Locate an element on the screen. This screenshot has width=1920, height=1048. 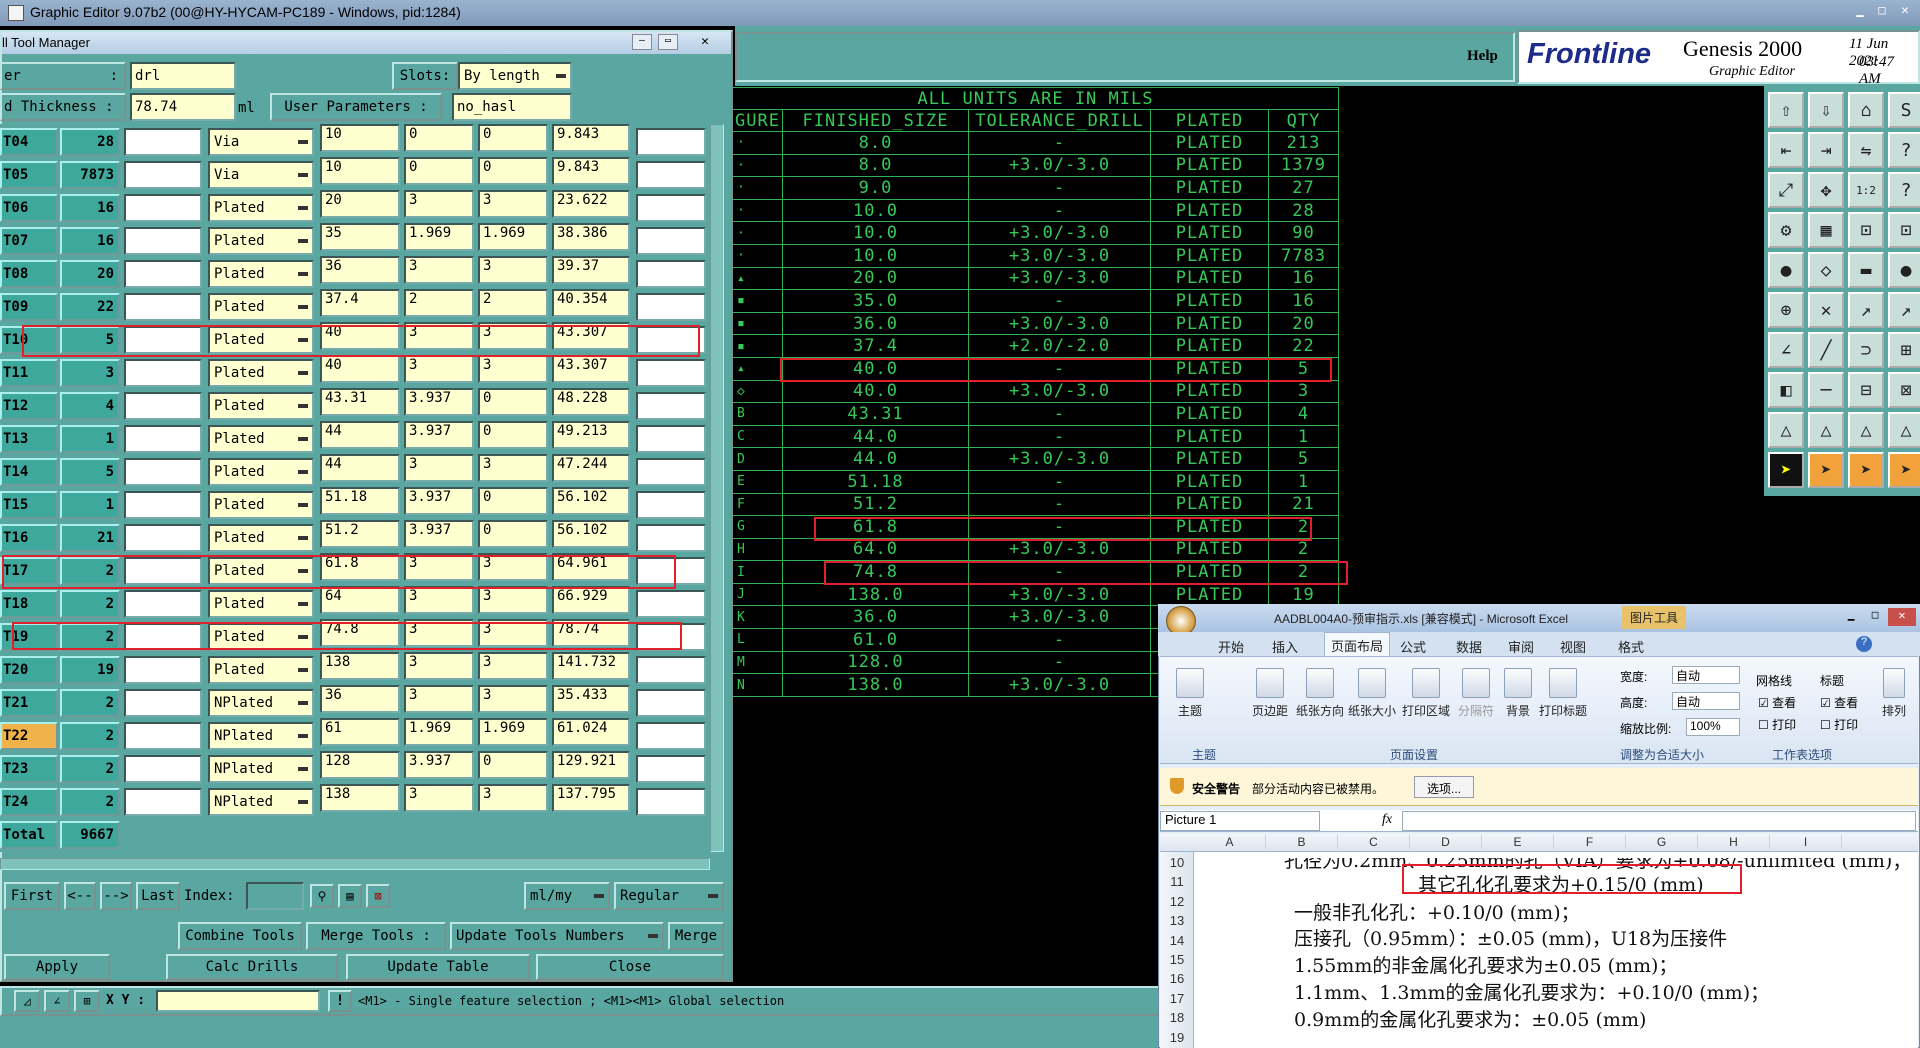
pointer3-icon: ➤ is located at coordinates (1866, 470).